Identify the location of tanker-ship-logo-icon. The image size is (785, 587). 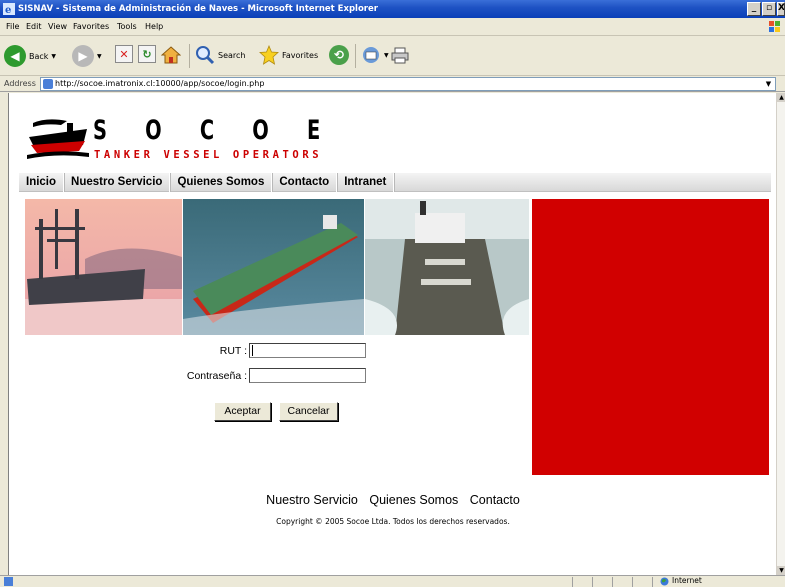
(58, 139).